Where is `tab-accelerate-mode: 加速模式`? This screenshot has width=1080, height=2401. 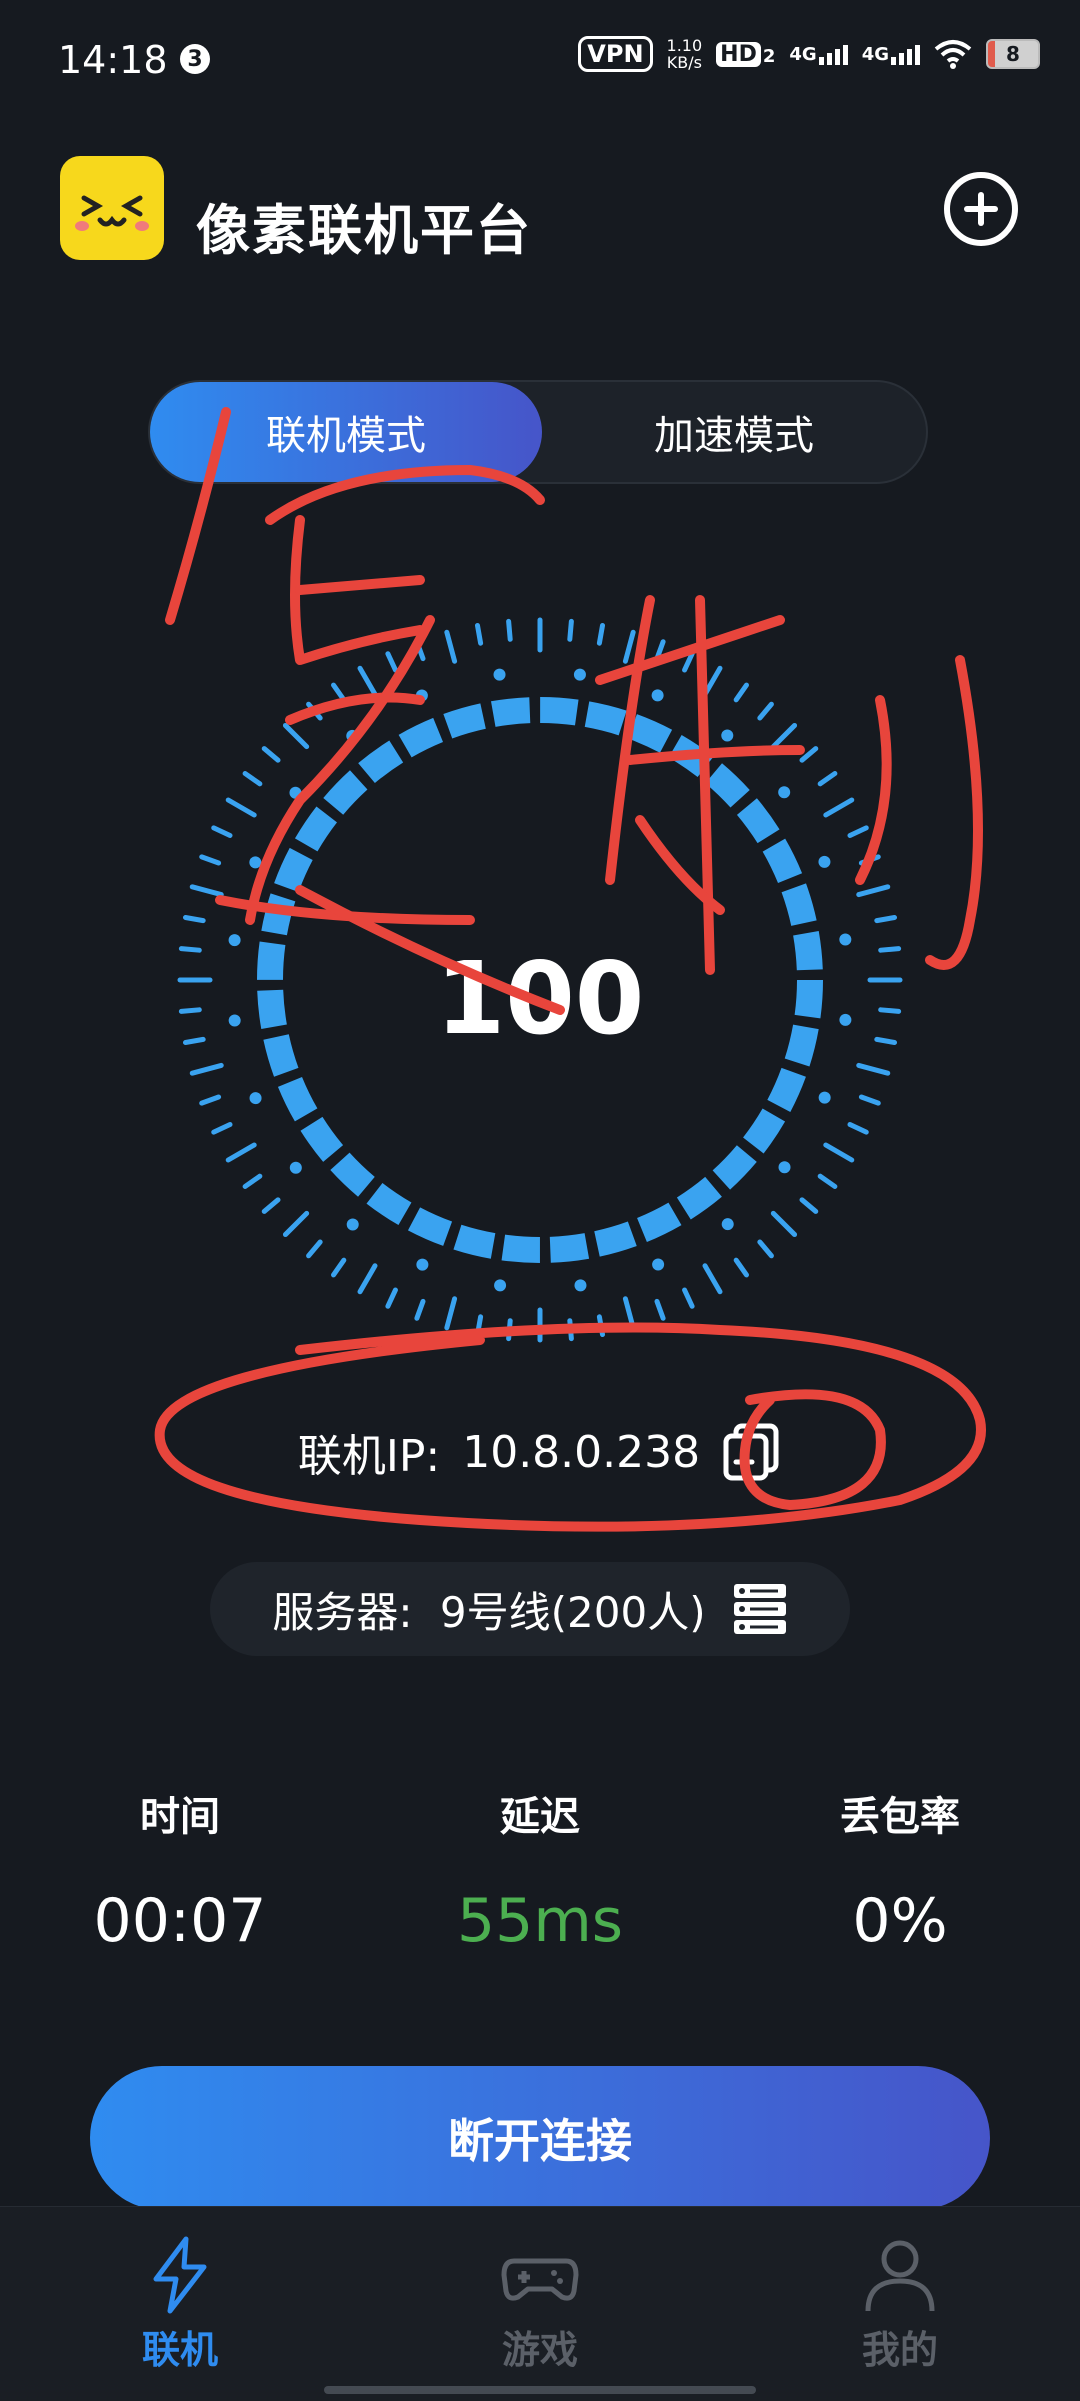
tab-accelerate-mode: 加速模式 is located at coordinates (734, 432).